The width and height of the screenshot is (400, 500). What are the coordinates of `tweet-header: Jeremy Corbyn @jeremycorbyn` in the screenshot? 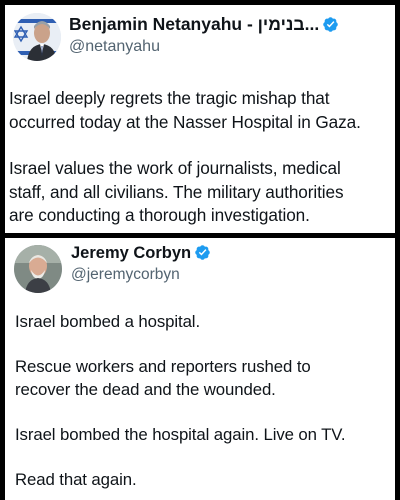 It's located at (200, 271).